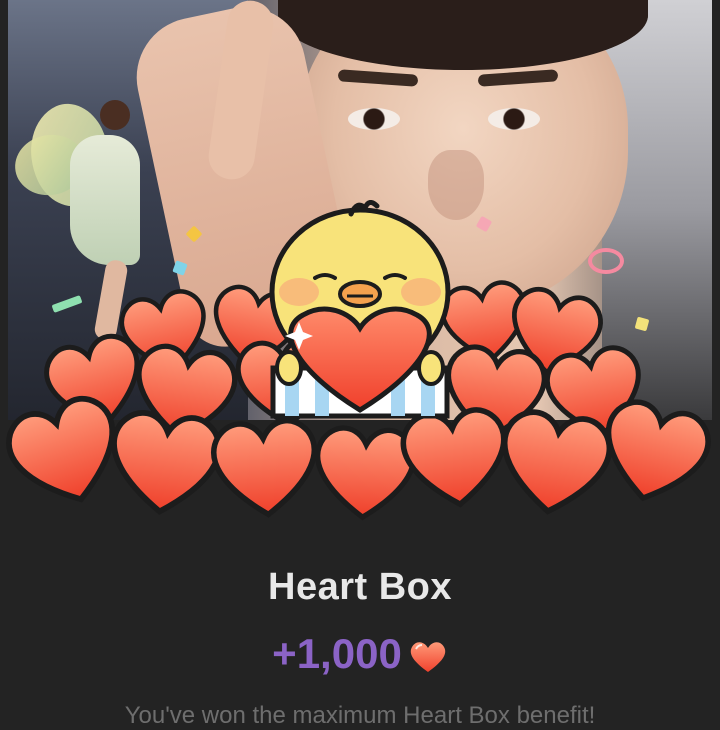  What do you see at coordinates (337, 653) in the screenshot?
I see `reward-amount: +1,000` at bounding box center [337, 653].